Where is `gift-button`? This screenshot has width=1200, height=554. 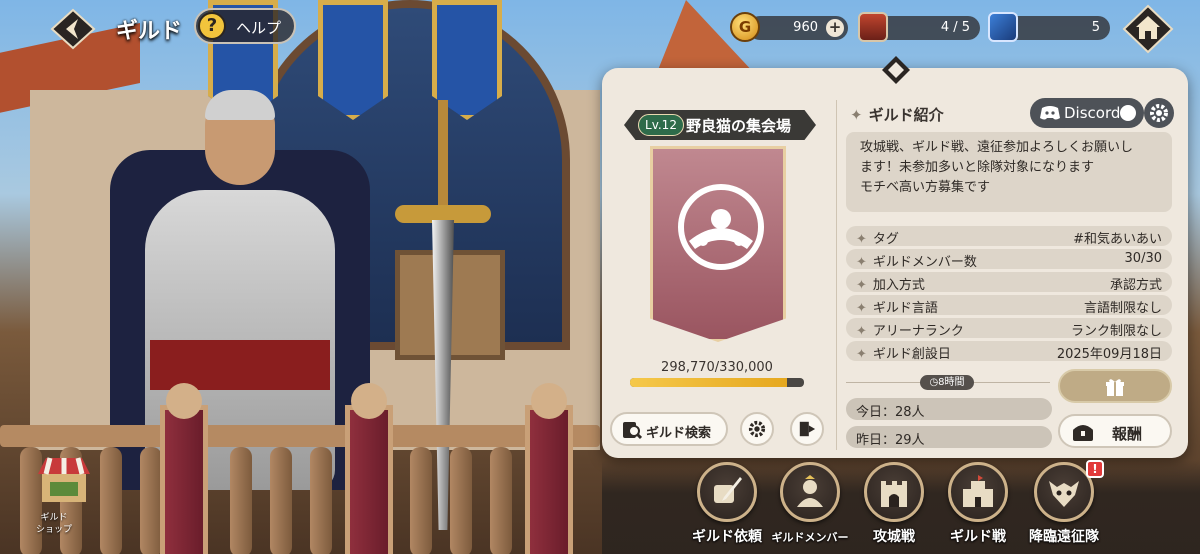
gift-button is located at coordinates (1115, 386).